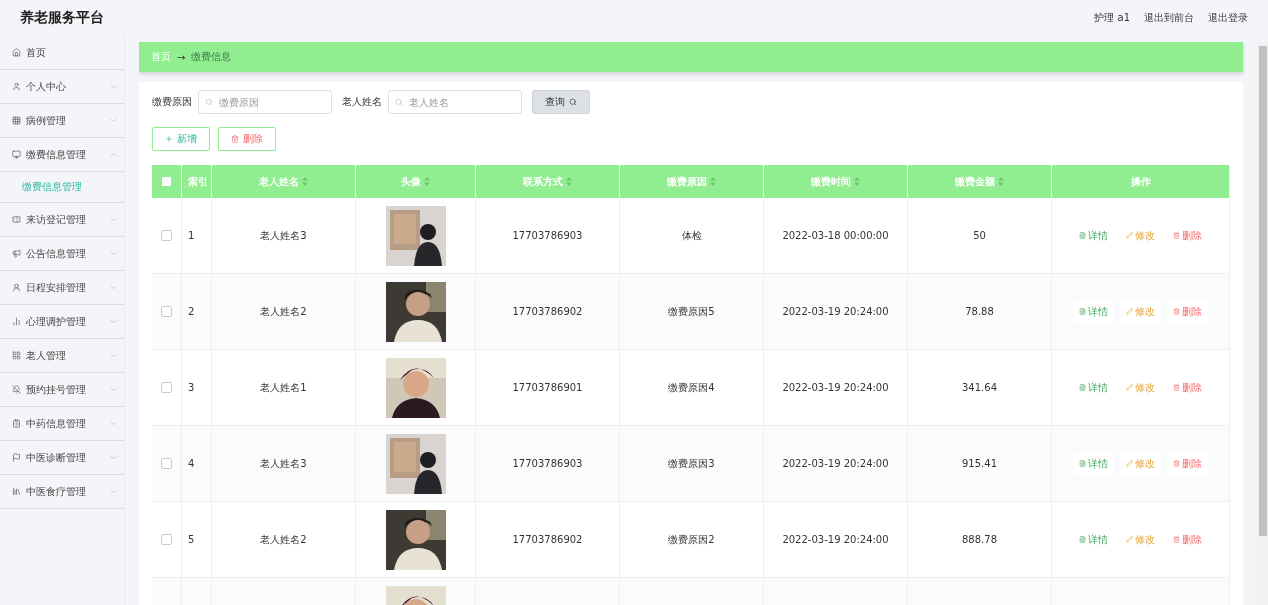 The height and width of the screenshot is (605, 1268). Describe the element at coordinates (979, 539) in the screenshot. I see `table-cell: 888.78` at that location.